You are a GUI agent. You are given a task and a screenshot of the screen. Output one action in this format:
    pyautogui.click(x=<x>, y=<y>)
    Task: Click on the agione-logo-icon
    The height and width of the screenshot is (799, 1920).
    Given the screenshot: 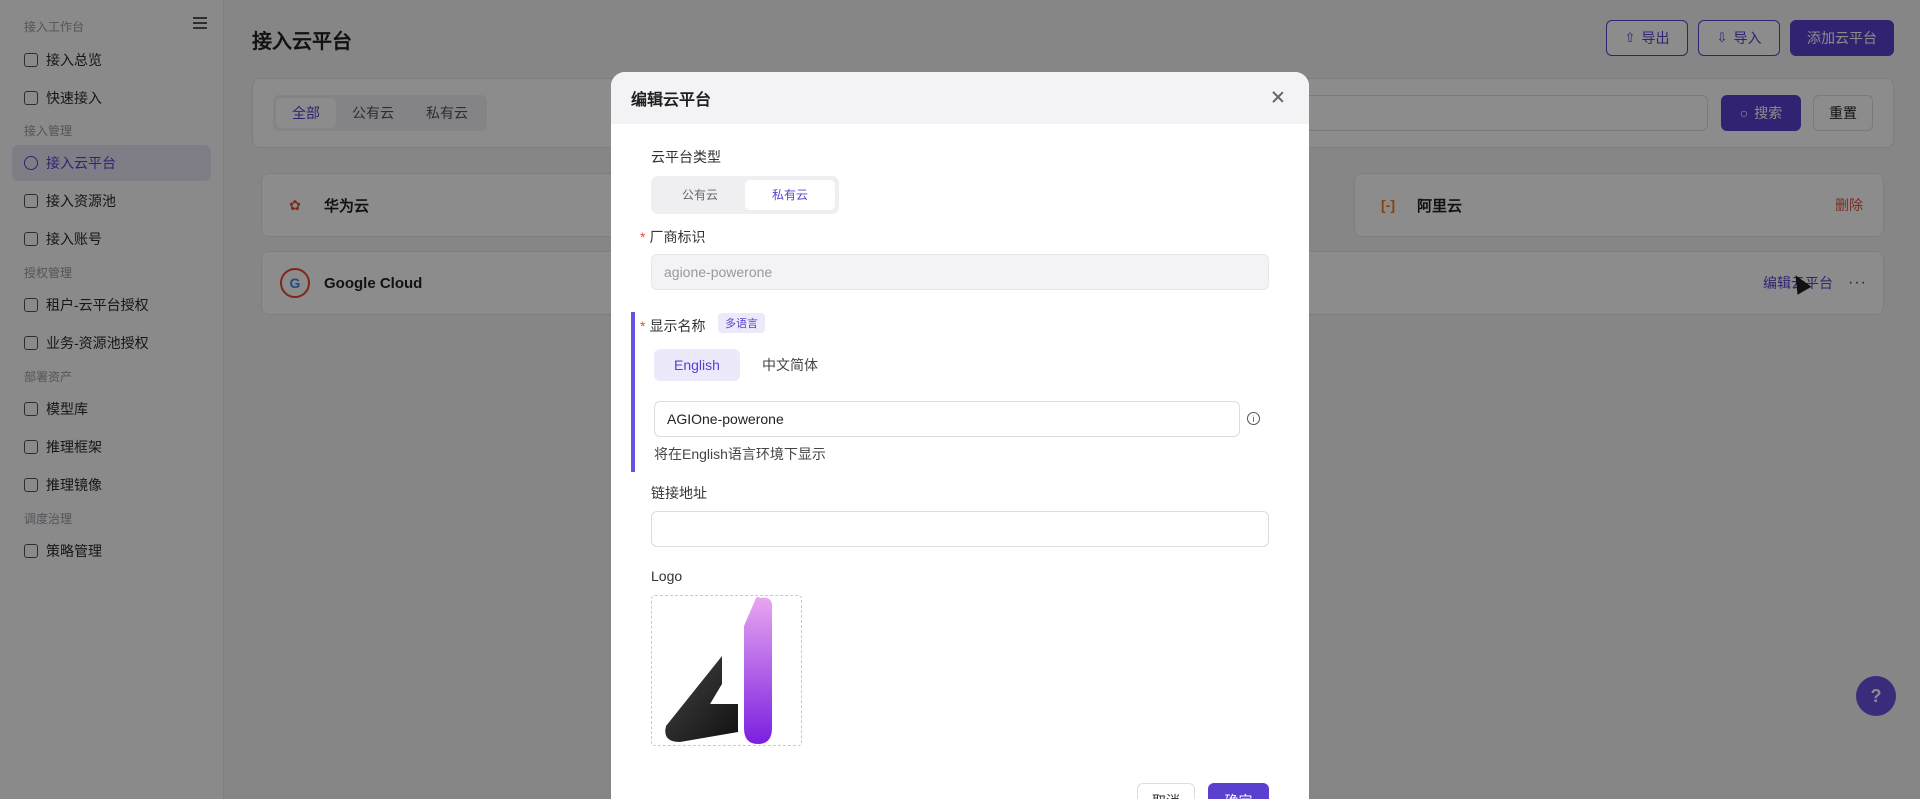 What is the action you would take?
    pyautogui.click(x=725, y=670)
    